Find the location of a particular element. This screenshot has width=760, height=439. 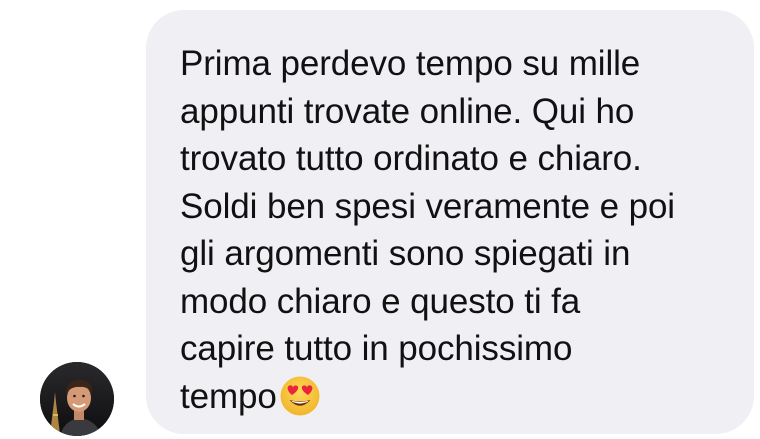

message-last-line: tempo is located at coordinates (457, 397).